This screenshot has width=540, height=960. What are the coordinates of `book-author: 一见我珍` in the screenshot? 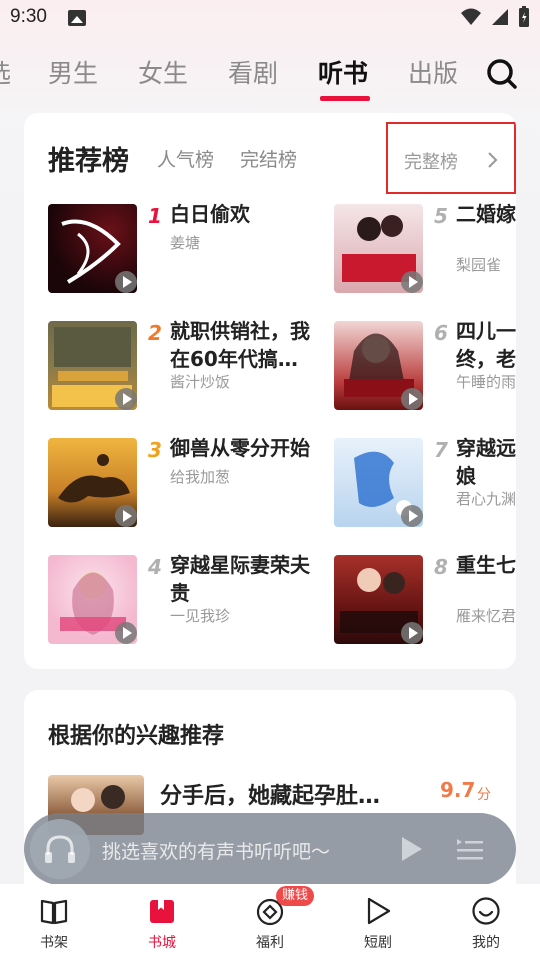 It's located at (200, 616).